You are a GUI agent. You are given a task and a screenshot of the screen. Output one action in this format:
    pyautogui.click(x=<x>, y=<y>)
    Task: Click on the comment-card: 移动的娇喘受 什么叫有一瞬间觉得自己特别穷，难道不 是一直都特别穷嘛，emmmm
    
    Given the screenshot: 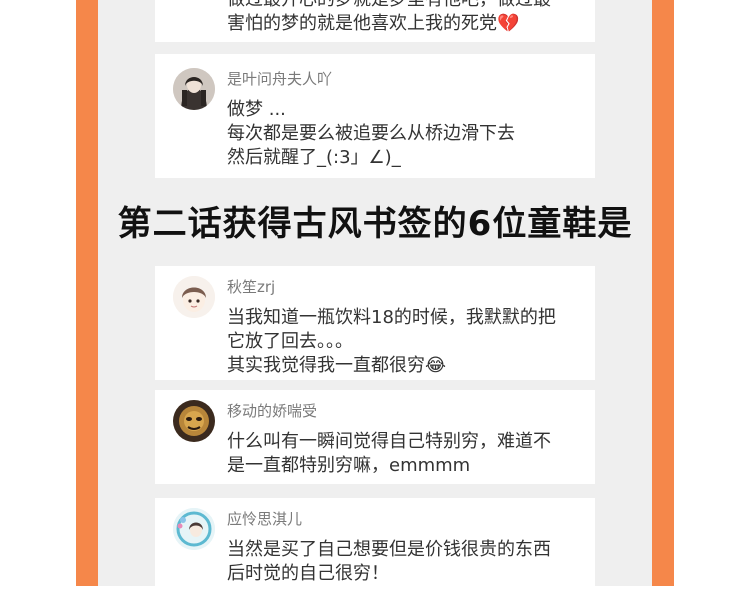 What is the action you would take?
    pyautogui.click(x=375, y=437)
    